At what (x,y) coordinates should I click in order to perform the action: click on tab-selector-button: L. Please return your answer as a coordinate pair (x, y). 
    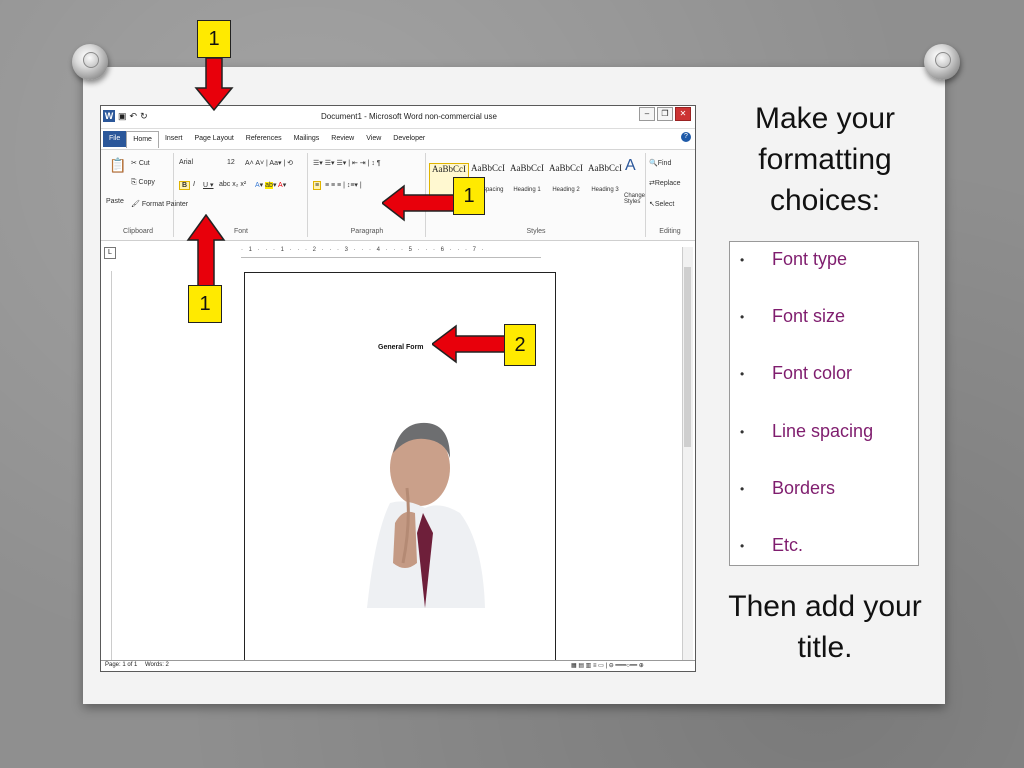
    Looking at the image, I should click on (110, 253).